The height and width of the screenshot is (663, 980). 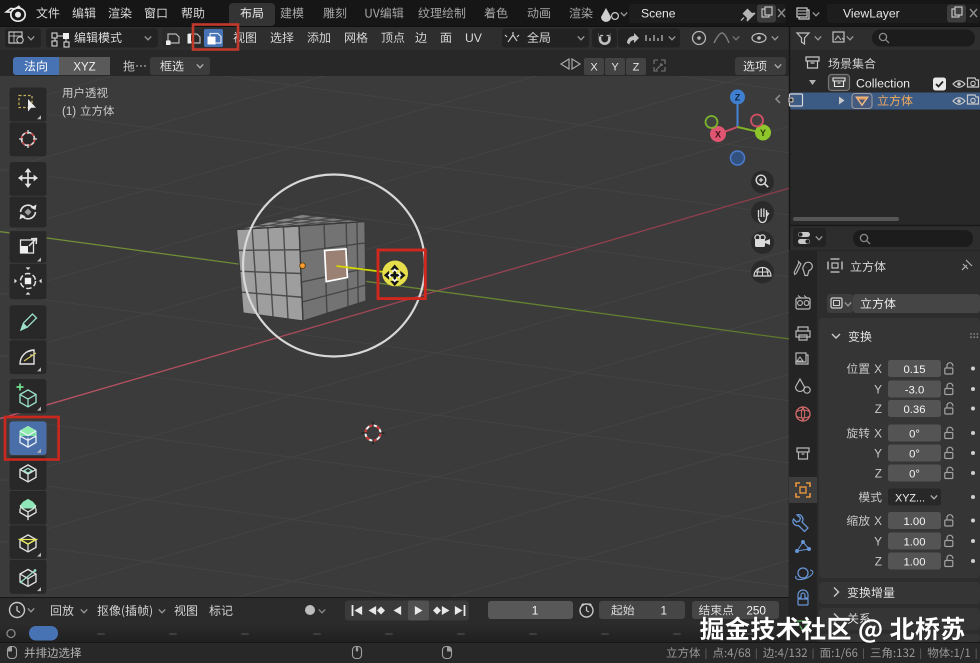 What do you see at coordinates (914, 390) in the screenshot?
I see `svg-text: -3.0` at bounding box center [914, 390].